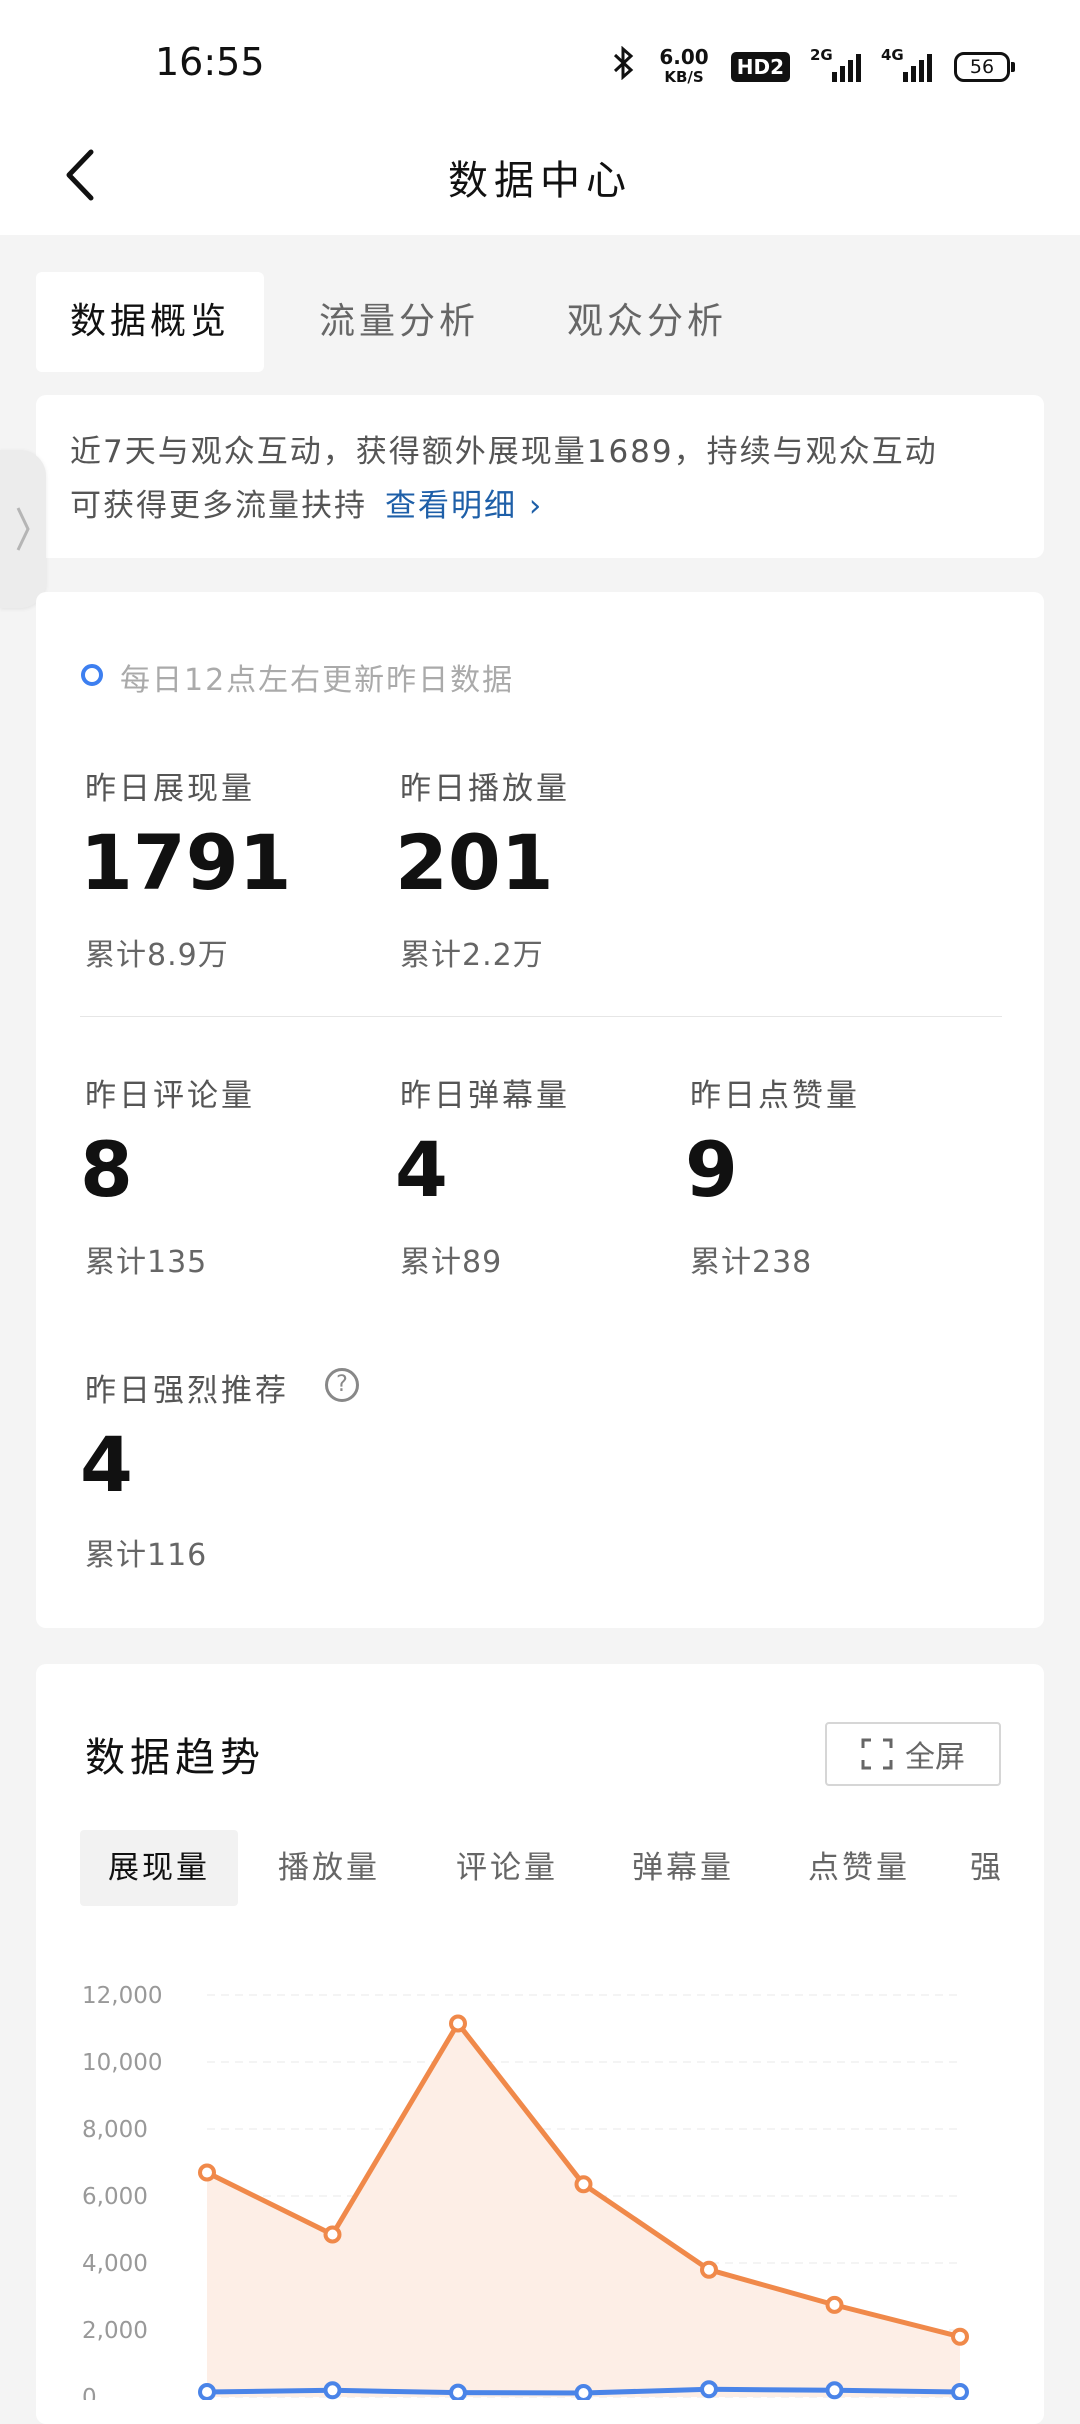 This screenshot has height=2424, width=1080. Describe the element at coordinates (541, 1016) in the screenshot. I see `divider` at that location.